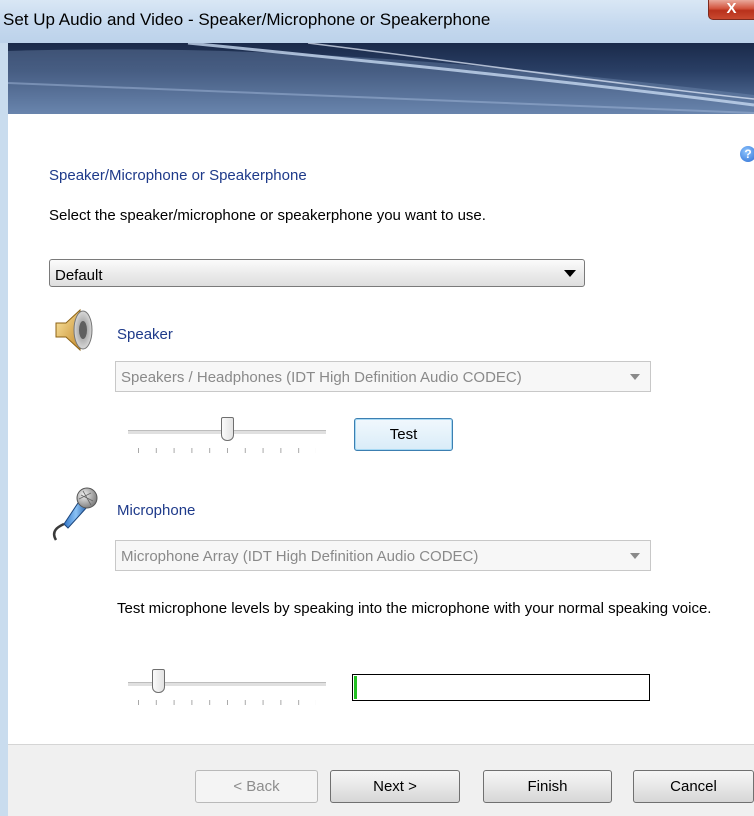  What do you see at coordinates (381, 78) in the screenshot?
I see `header-banner` at bounding box center [381, 78].